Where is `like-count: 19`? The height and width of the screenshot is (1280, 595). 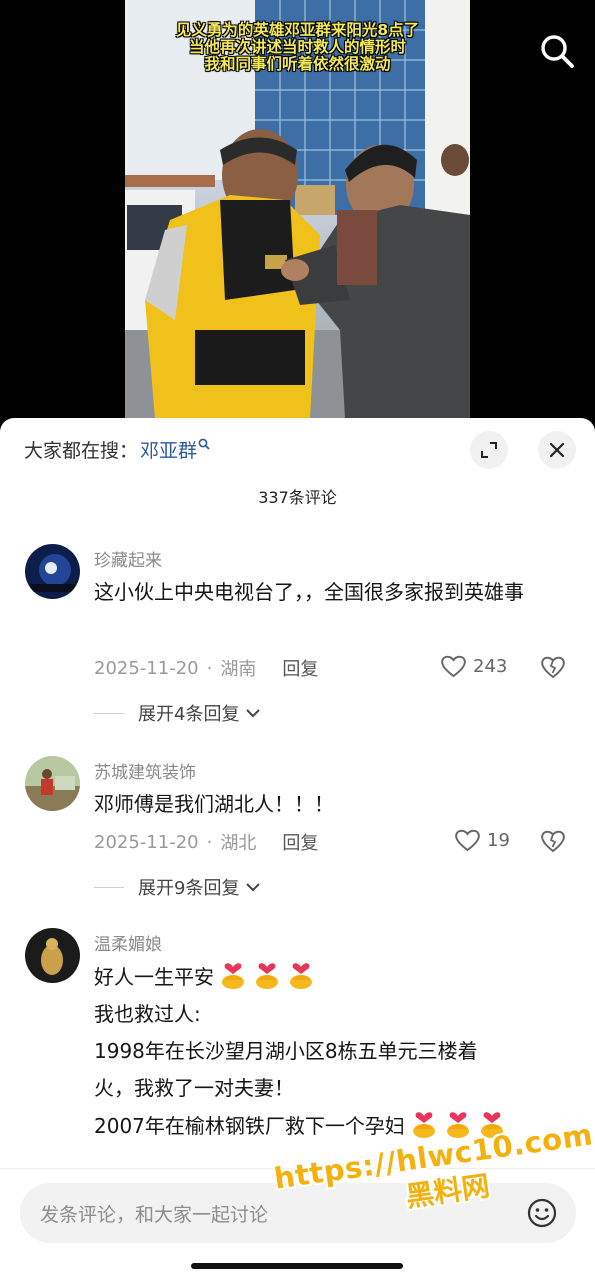 like-count: 19 is located at coordinates (498, 840).